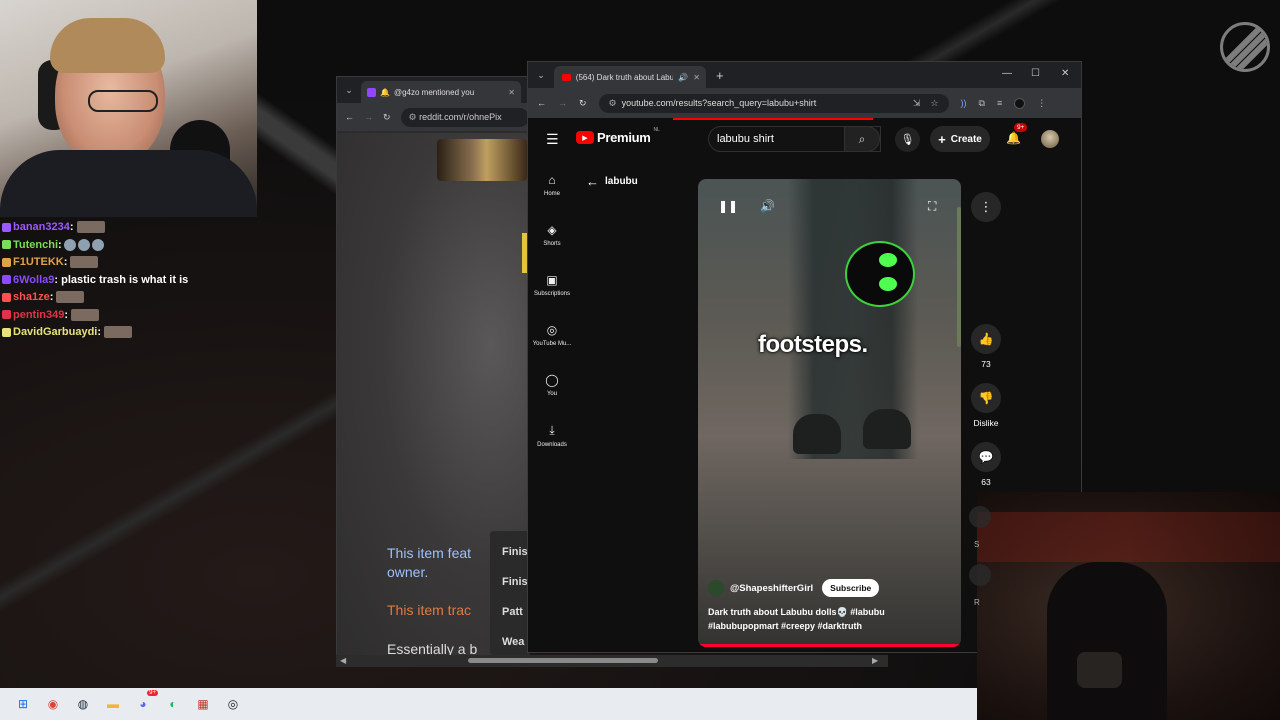 This screenshot has height=720, width=1280. I want to click on sidebar-item-label: Subscriptions, so click(552, 294).